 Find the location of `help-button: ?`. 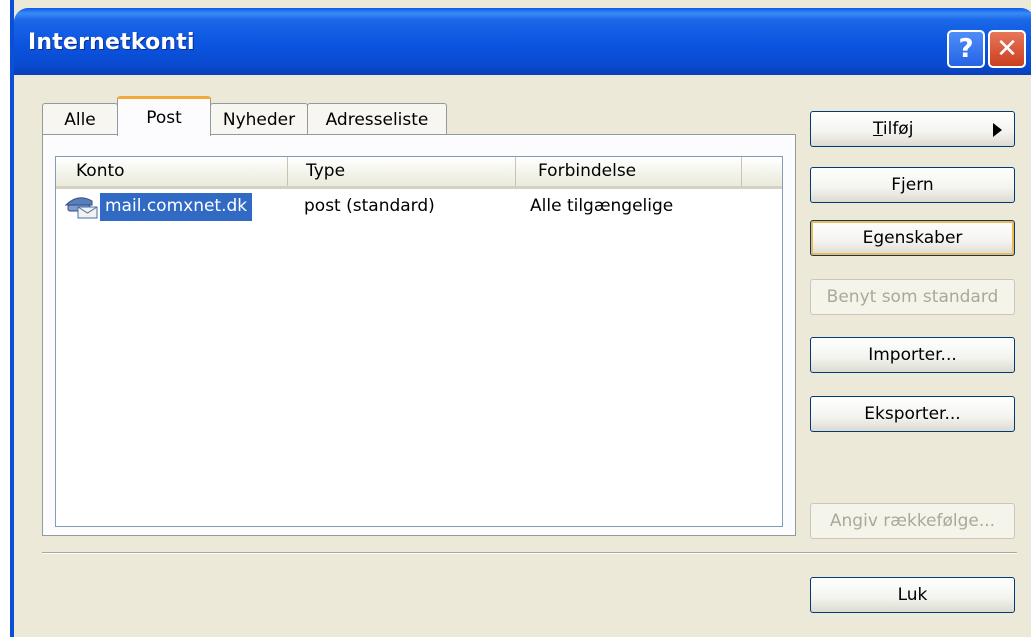

help-button: ? is located at coordinates (966, 49).